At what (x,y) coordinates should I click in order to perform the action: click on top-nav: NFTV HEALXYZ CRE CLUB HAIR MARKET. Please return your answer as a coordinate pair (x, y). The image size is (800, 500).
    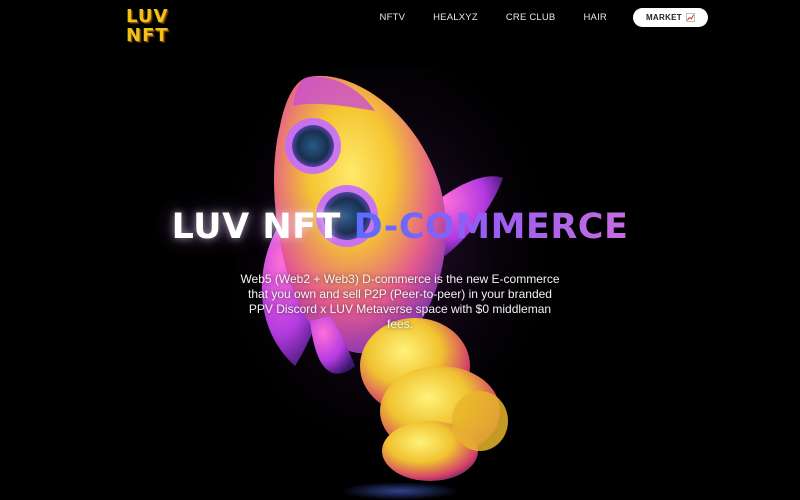
    Looking at the image, I should click on (544, 17).